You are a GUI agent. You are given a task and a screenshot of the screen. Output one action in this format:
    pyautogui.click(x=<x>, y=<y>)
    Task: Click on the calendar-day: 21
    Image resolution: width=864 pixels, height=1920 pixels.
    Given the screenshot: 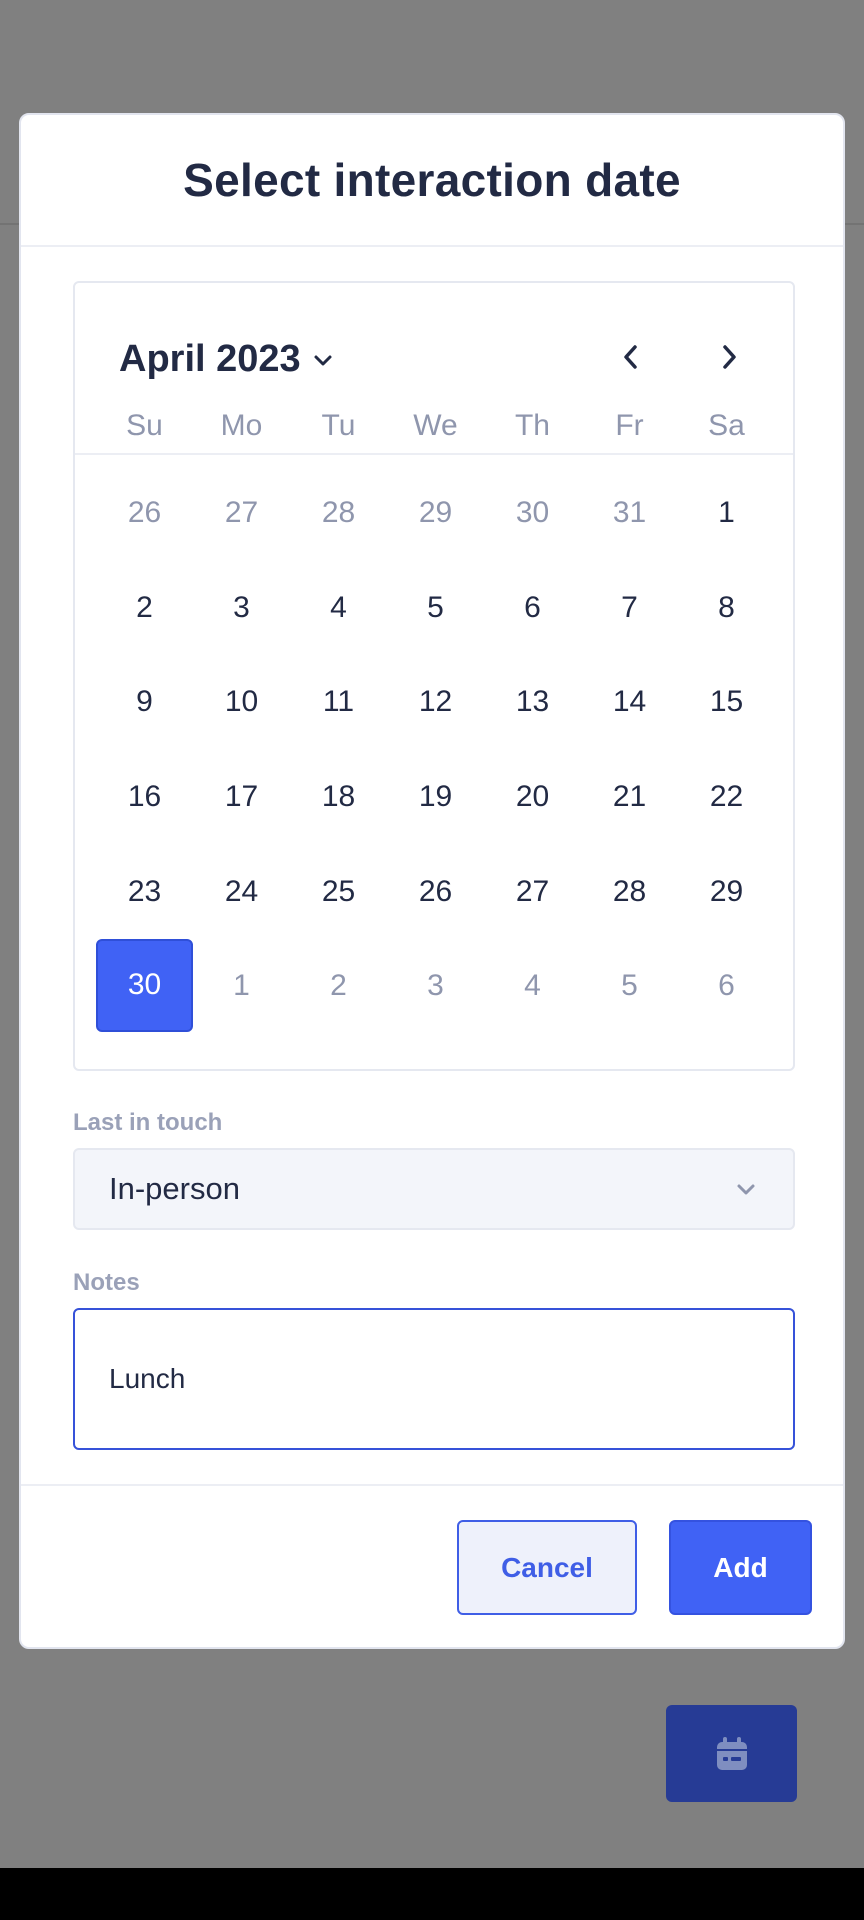 What is the action you would take?
    pyautogui.click(x=629, y=797)
    